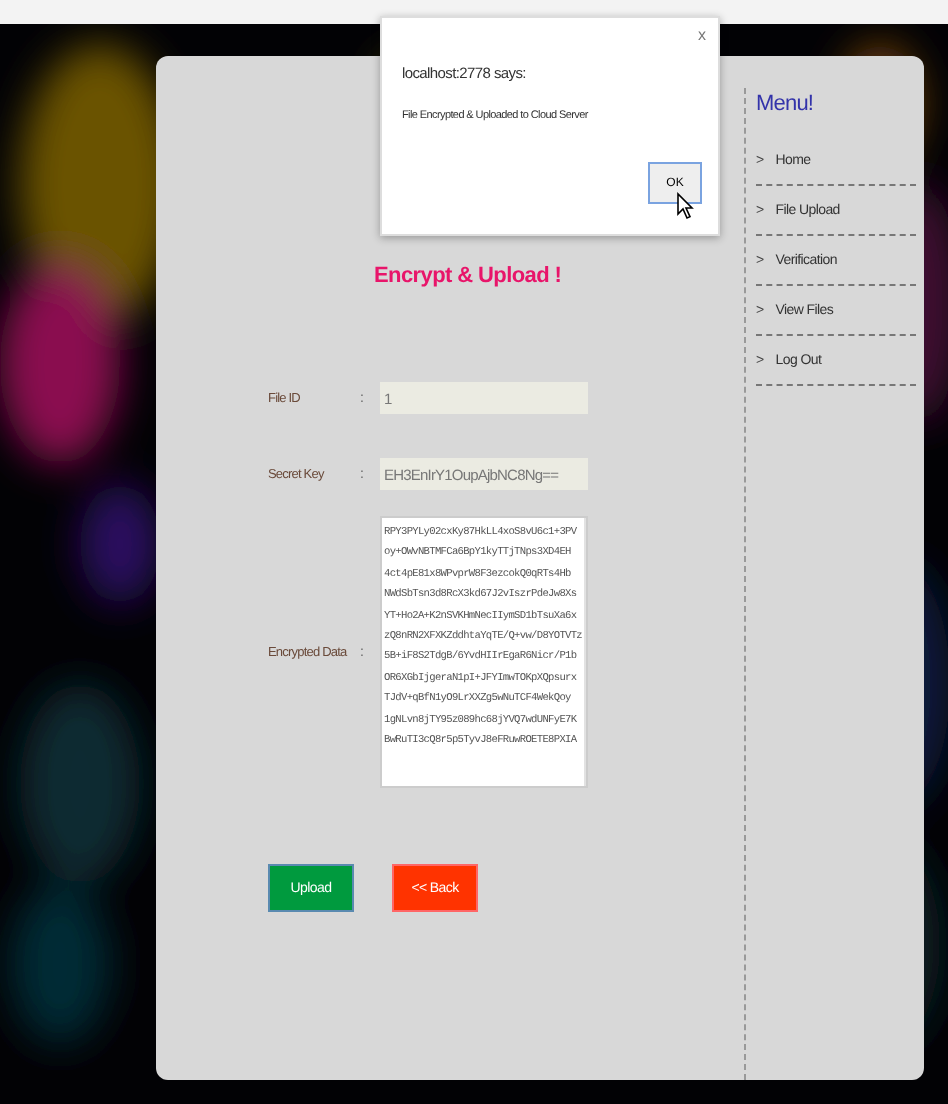 This screenshot has height=1104, width=948. I want to click on close-button: x, so click(702, 35).